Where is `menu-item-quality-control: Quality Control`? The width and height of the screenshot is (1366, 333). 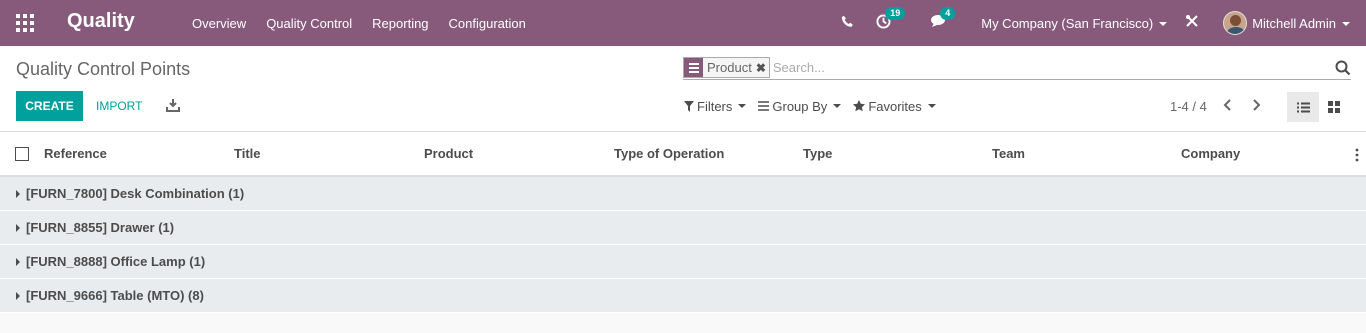
menu-item-quality-control: Quality Control is located at coordinates (309, 23).